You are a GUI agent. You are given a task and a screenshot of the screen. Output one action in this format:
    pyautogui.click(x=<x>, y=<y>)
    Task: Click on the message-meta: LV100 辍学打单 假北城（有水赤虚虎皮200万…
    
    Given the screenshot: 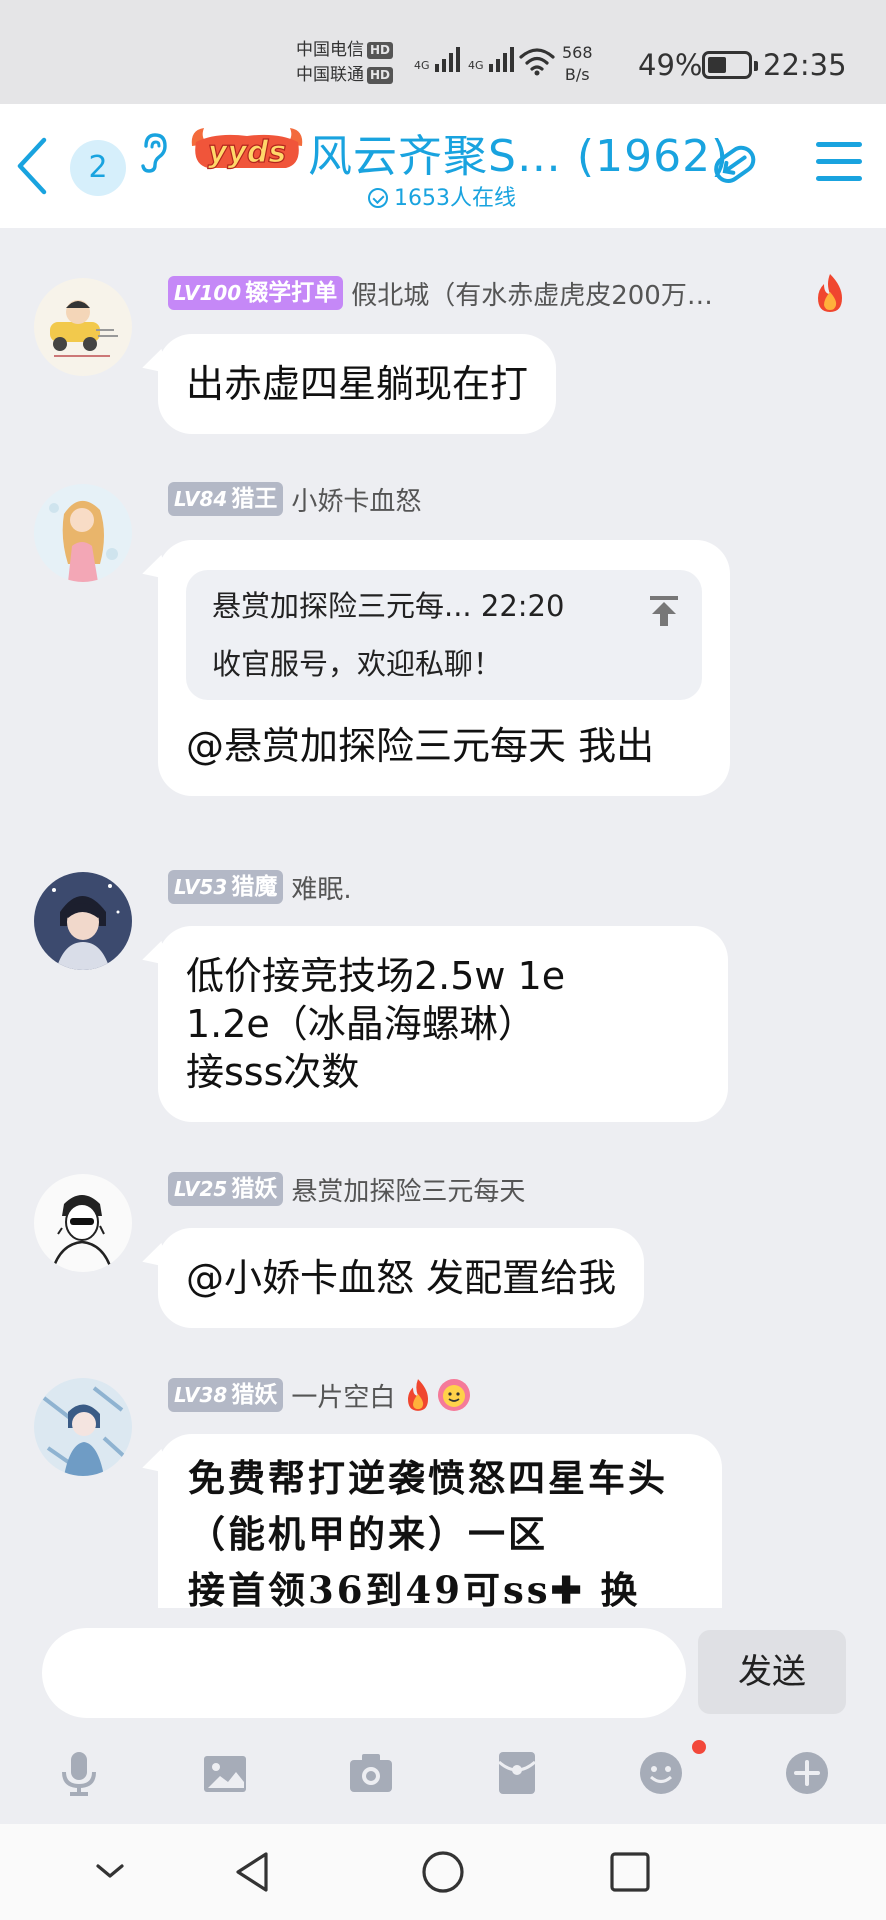 What is the action you would take?
    pyautogui.click(x=440, y=293)
    